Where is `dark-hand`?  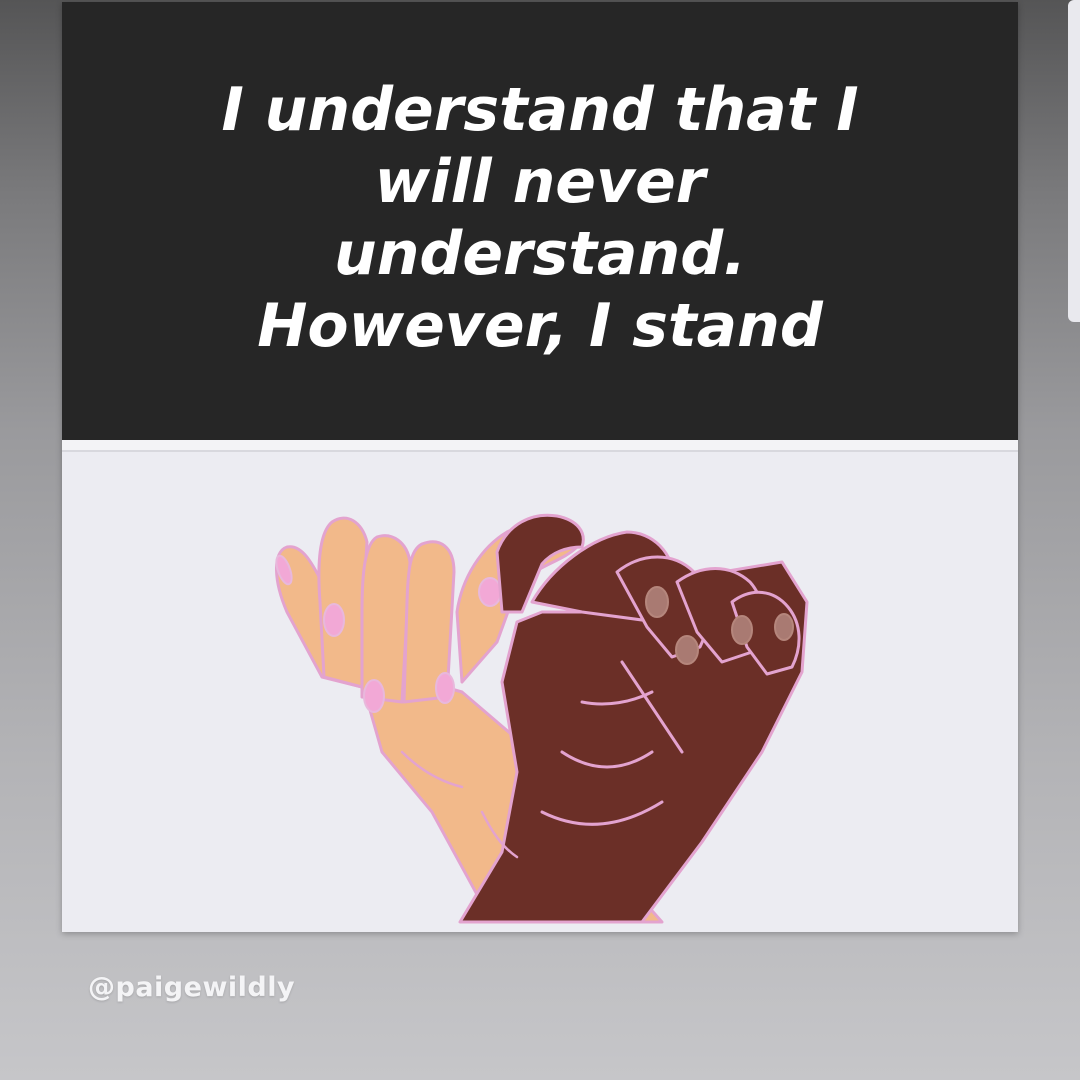 dark-hand is located at coordinates (633, 718).